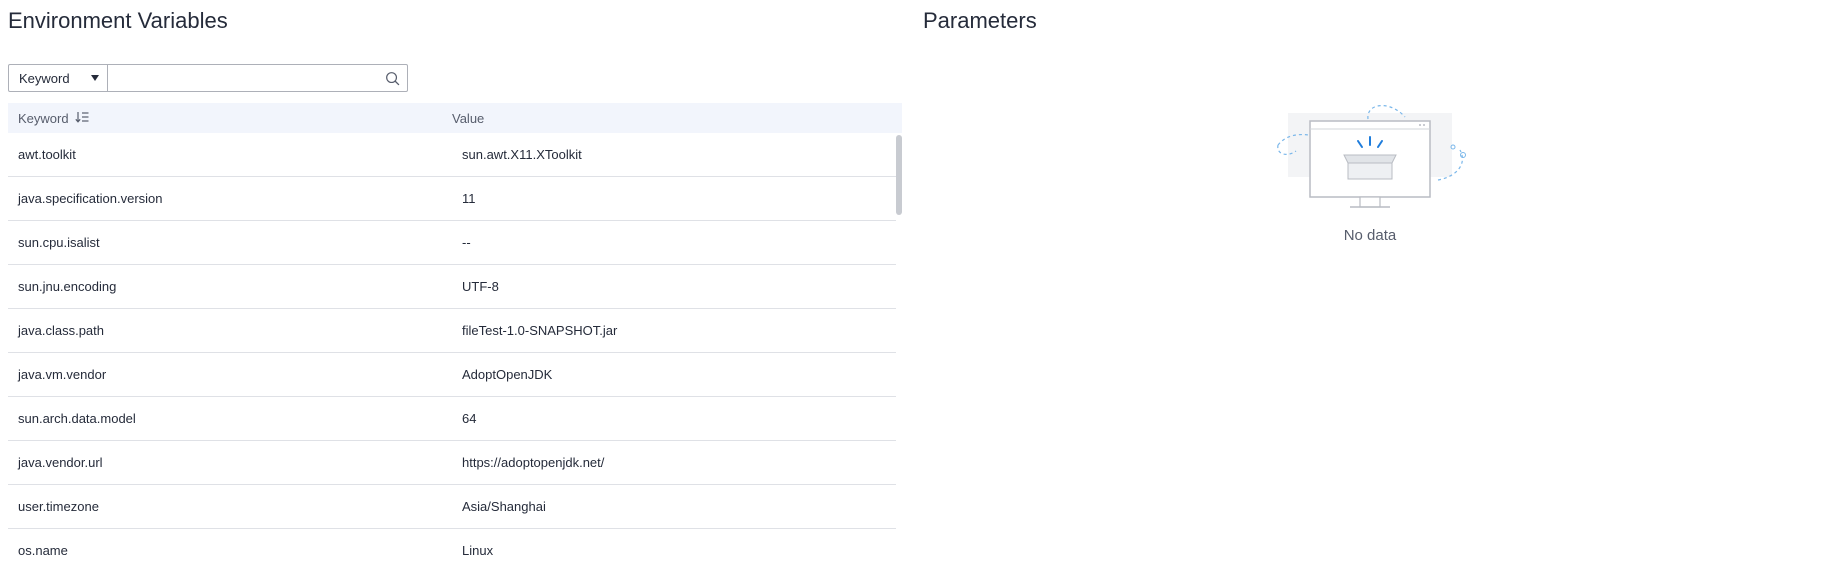 Image resolution: width=1848 pixels, height=573 pixels. Describe the element at coordinates (540, 330) in the screenshot. I see `cell-value: fileTest-1.0-SNAPSHOT.jar` at that location.